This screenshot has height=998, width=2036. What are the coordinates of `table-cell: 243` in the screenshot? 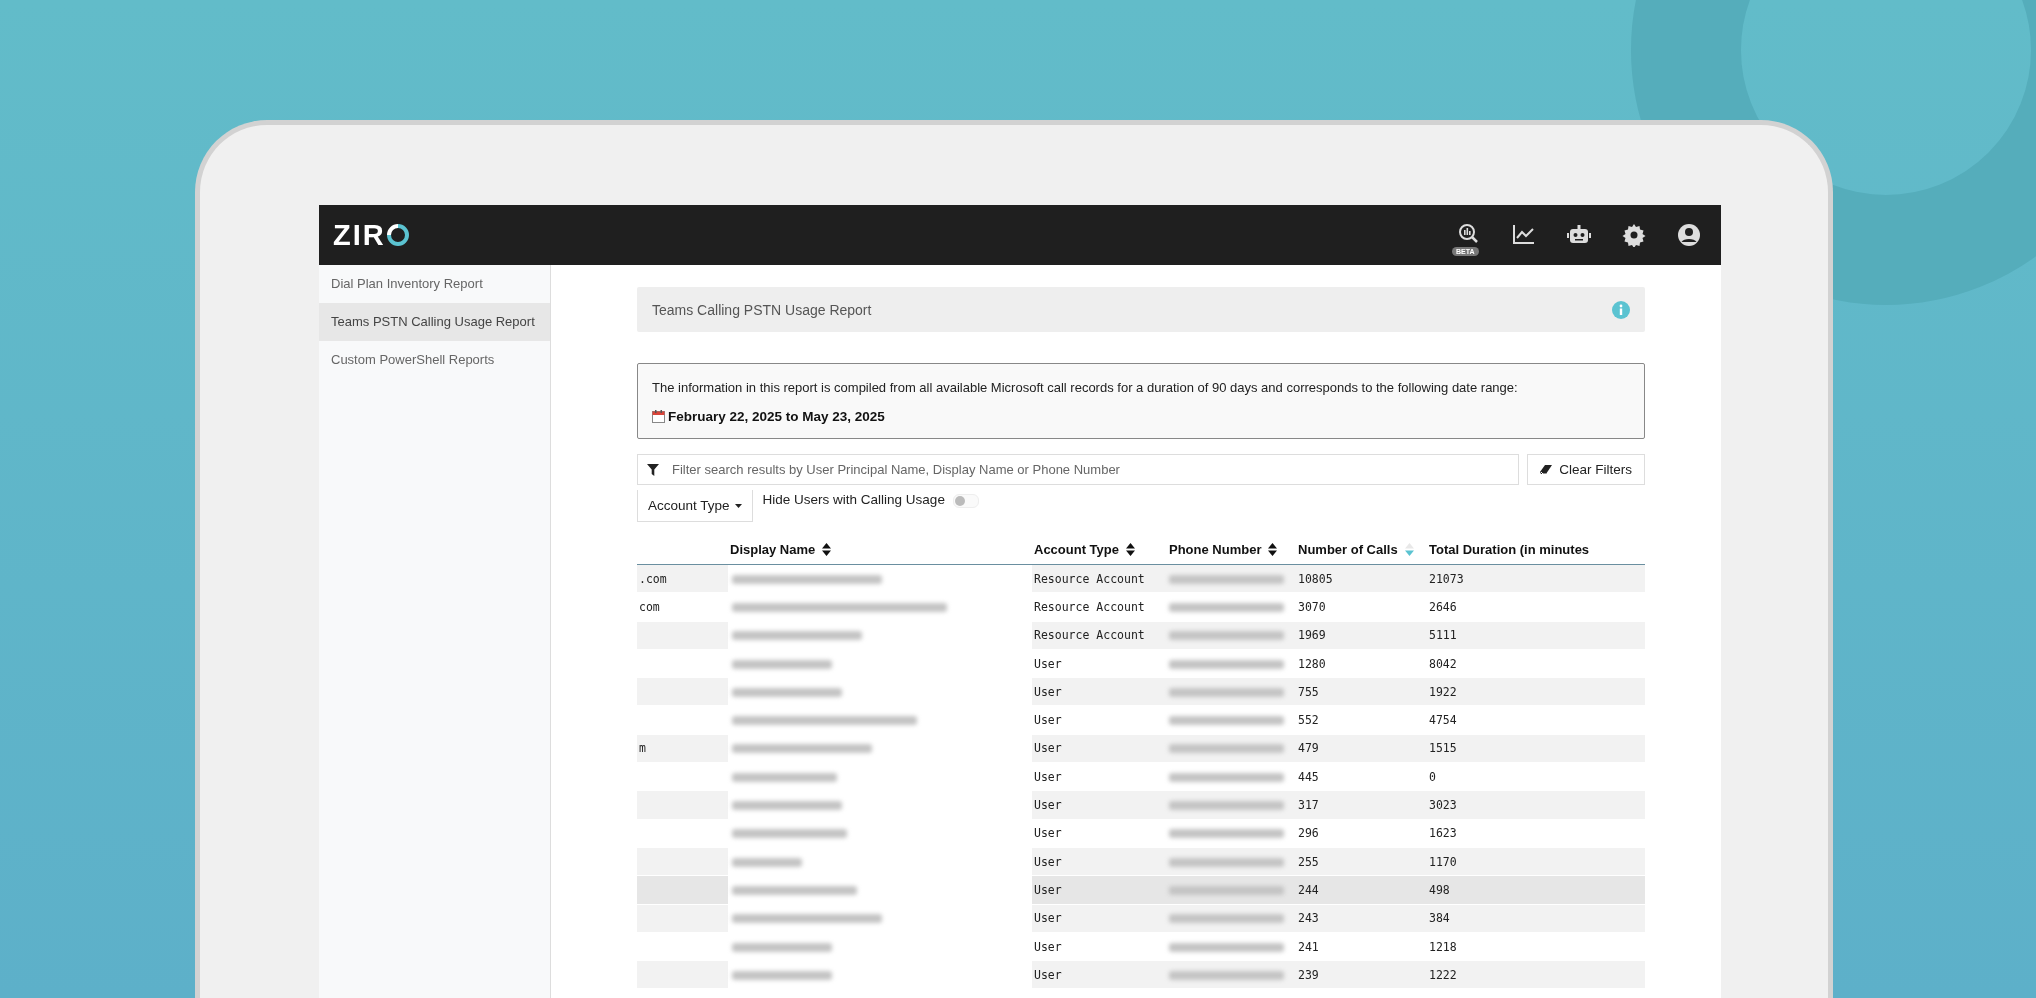 It's located at (1308, 918).